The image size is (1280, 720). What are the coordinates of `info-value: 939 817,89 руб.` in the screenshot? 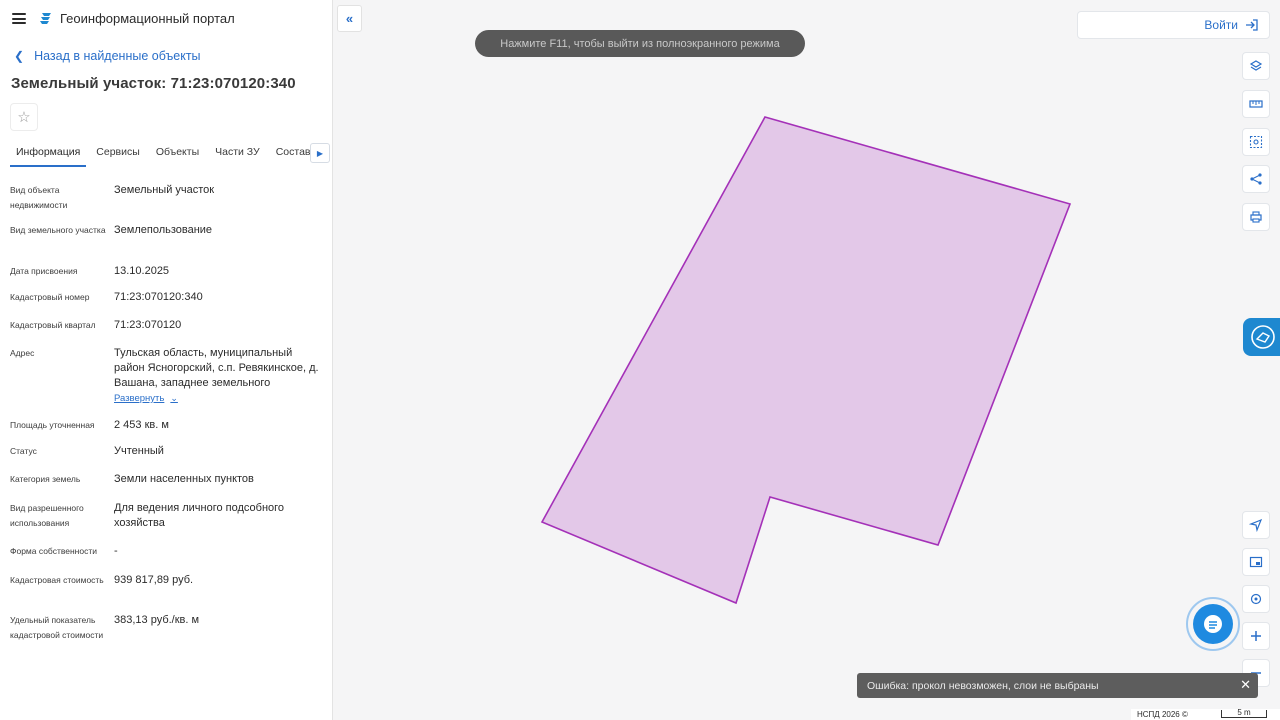 It's located at (154, 580).